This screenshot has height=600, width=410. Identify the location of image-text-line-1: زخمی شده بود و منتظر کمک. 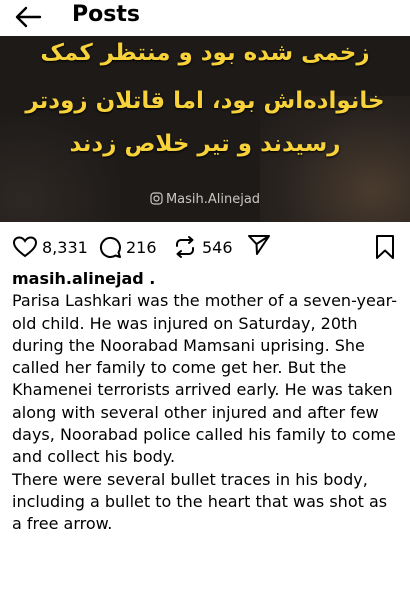
(205, 53).